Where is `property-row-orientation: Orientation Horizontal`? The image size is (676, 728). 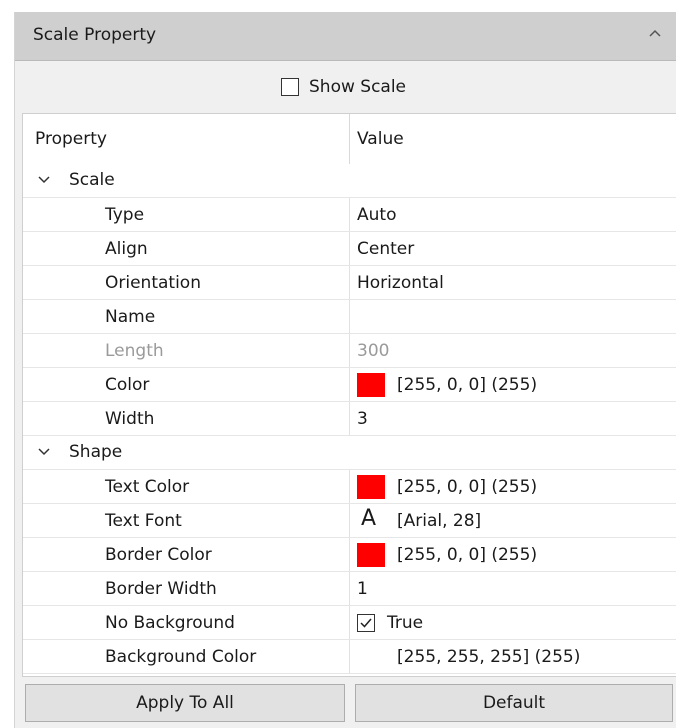 property-row-orientation: Orientation Horizontal is located at coordinates (349, 283).